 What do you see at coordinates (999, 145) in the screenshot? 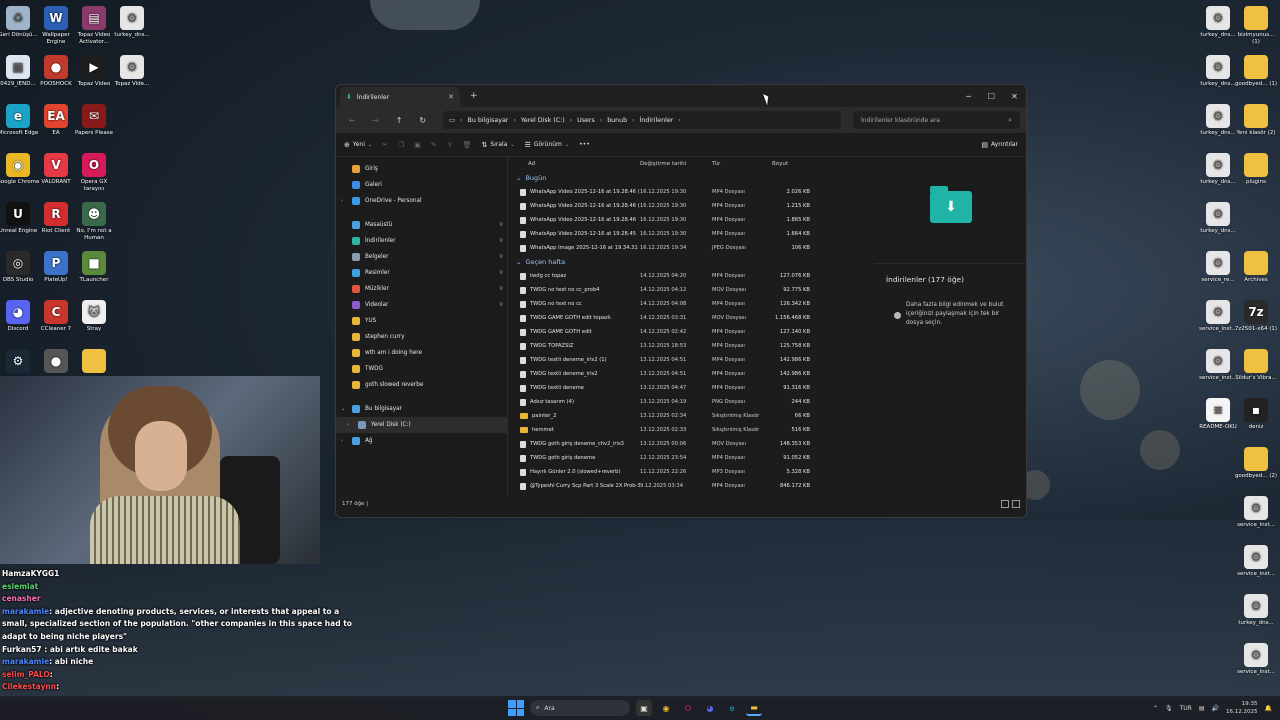
I see `details-pane-button: ▤ Ayrıntılar` at bounding box center [999, 145].